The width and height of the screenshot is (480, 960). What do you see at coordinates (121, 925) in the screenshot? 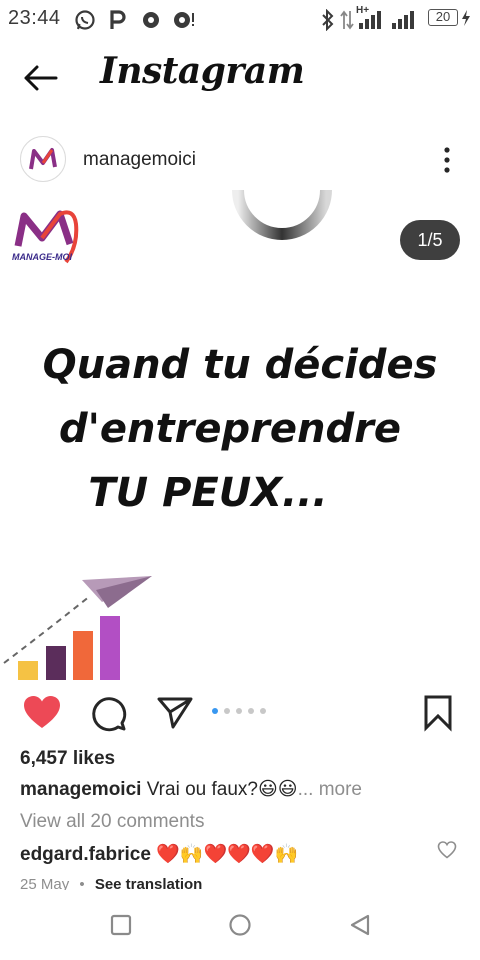
I see `square-icon` at bounding box center [121, 925].